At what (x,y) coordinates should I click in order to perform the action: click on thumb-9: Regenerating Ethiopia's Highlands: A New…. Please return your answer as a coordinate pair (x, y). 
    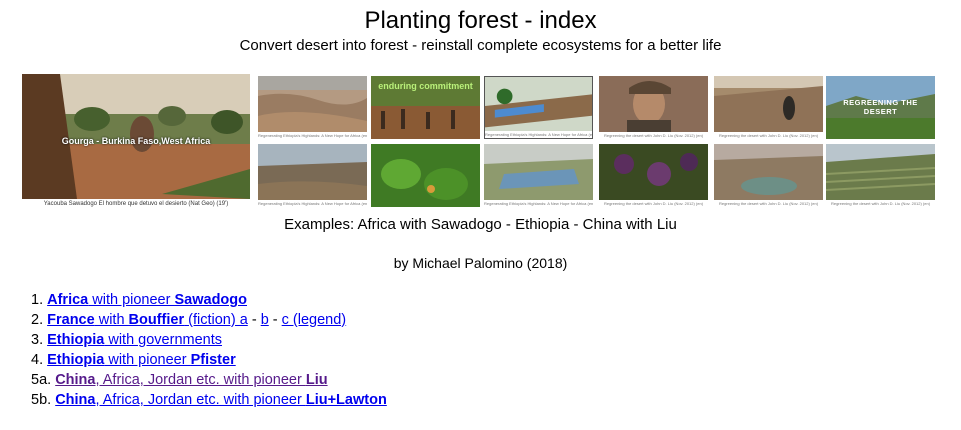
    Looking at the image, I should click on (538, 175).